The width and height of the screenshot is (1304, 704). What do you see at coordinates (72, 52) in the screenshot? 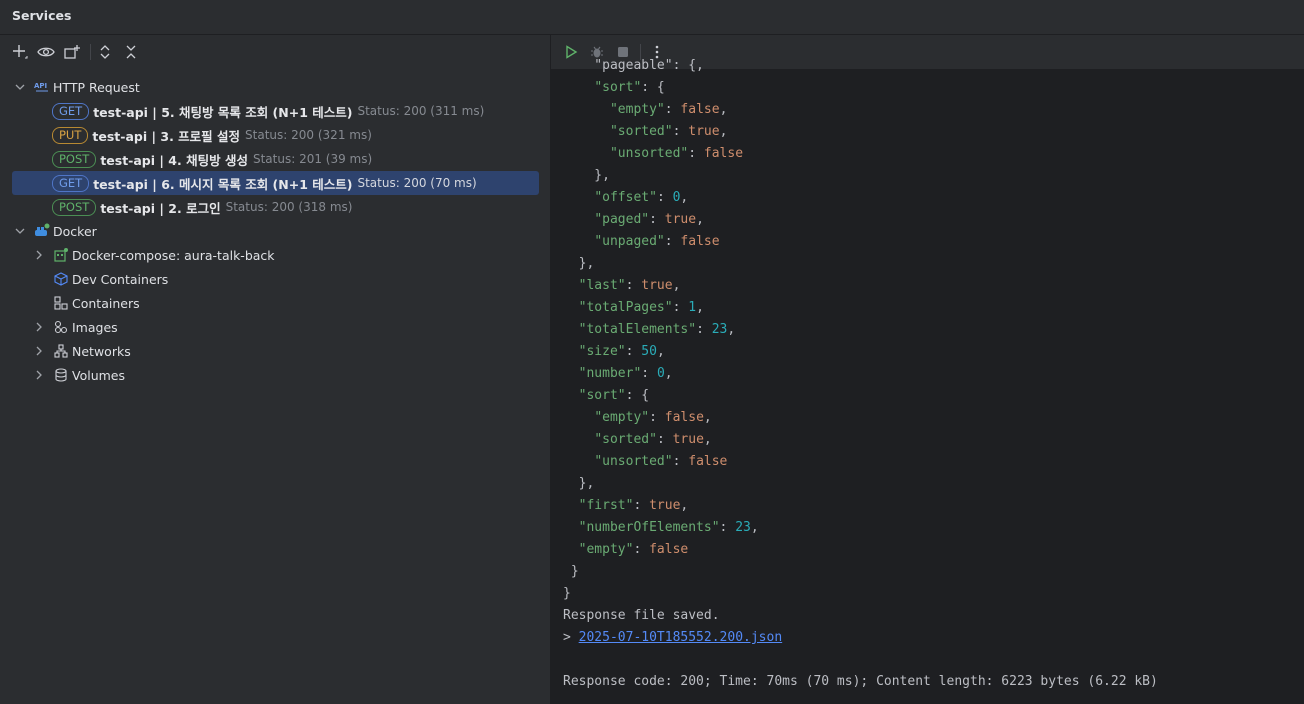
I see `new-group-icon` at bounding box center [72, 52].